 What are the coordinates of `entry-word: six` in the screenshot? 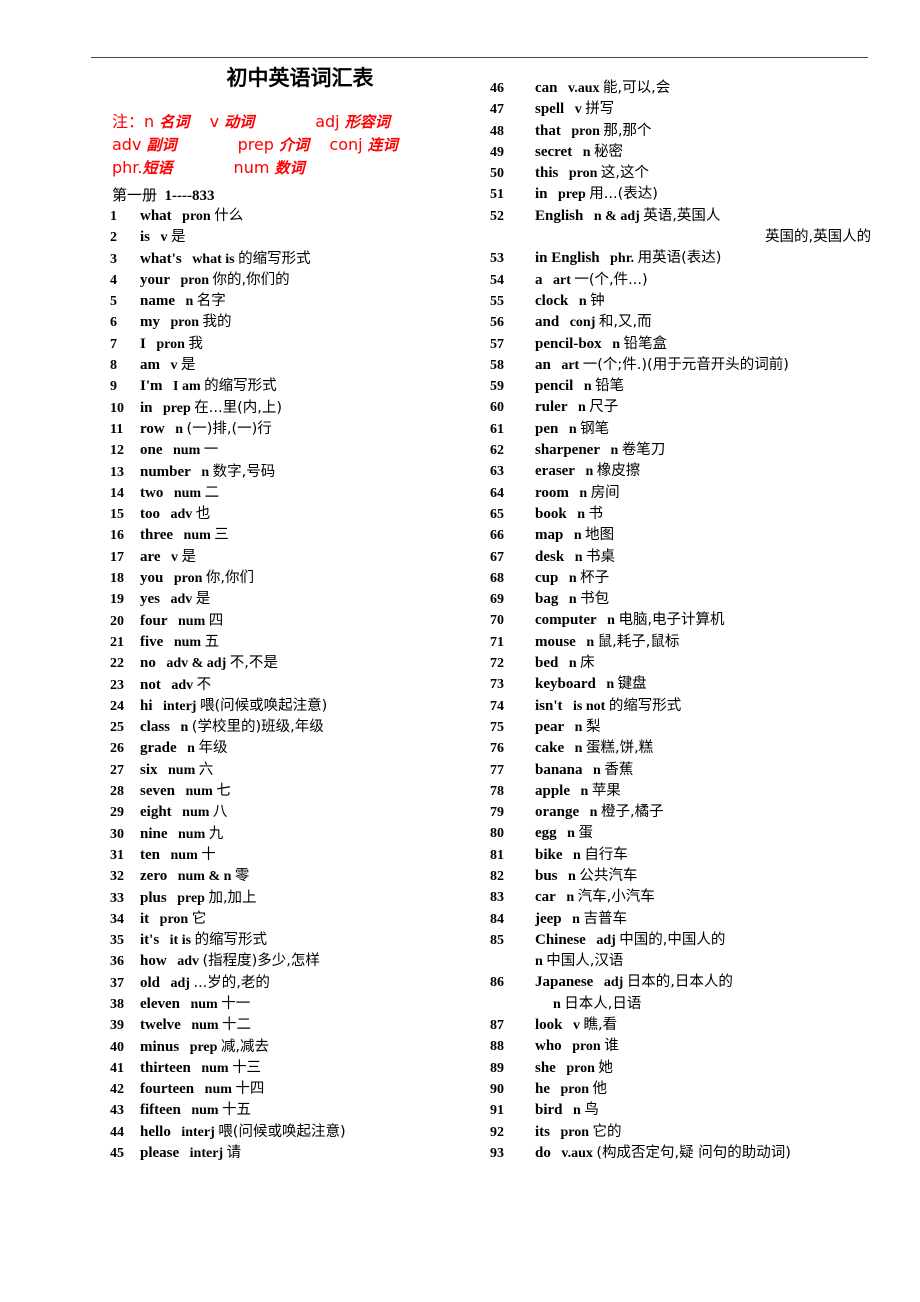 It's located at (149, 769).